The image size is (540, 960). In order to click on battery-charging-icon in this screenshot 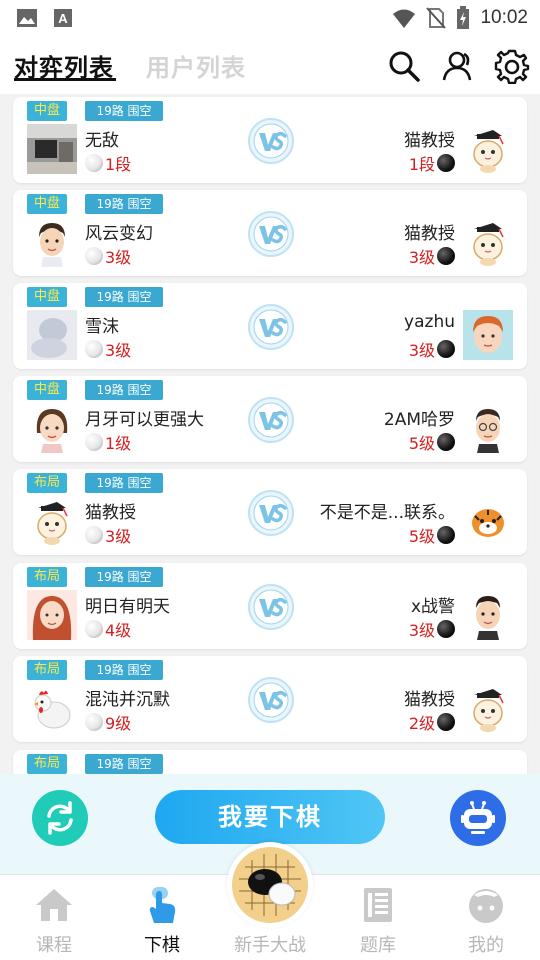, I will do `click(463, 17)`.